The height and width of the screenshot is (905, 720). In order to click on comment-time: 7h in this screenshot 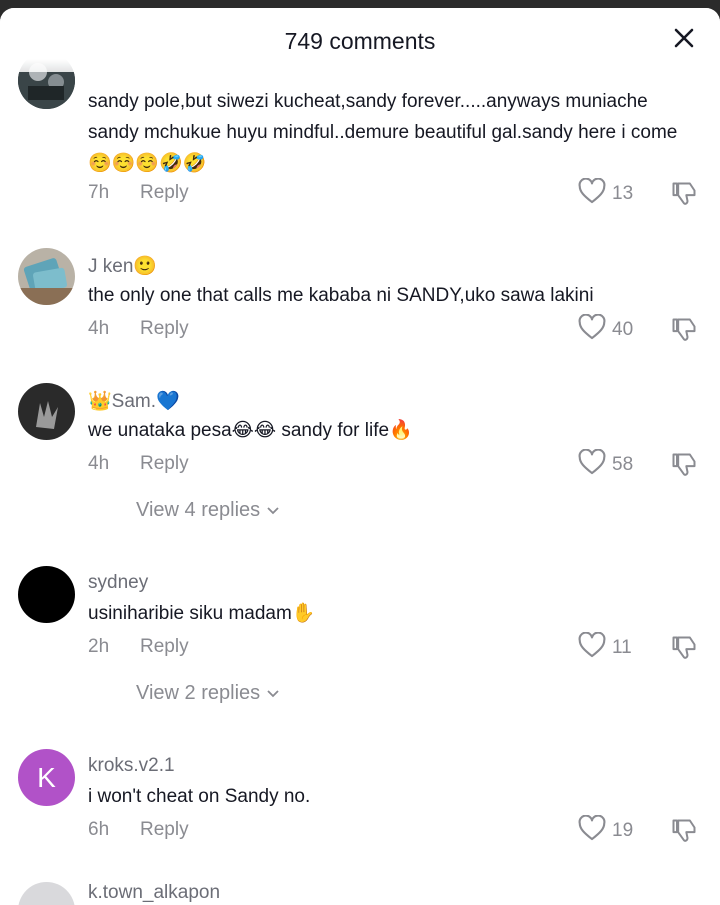, I will do `click(99, 192)`.